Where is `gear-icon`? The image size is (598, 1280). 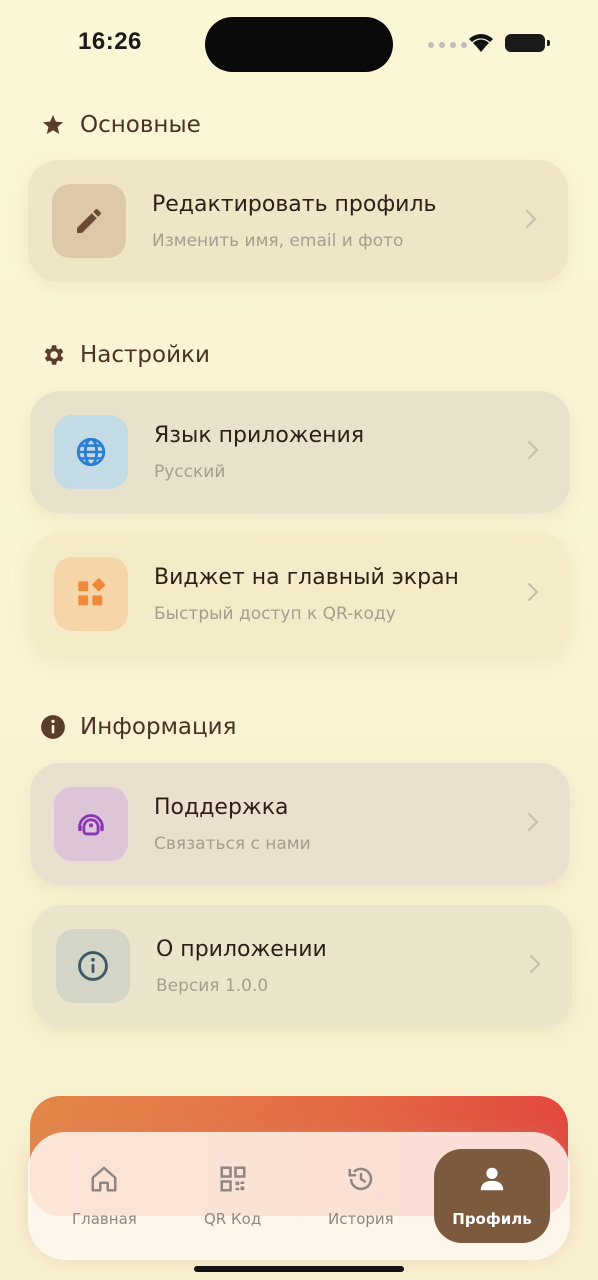
gear-icon is located at coordinates (53, 355).